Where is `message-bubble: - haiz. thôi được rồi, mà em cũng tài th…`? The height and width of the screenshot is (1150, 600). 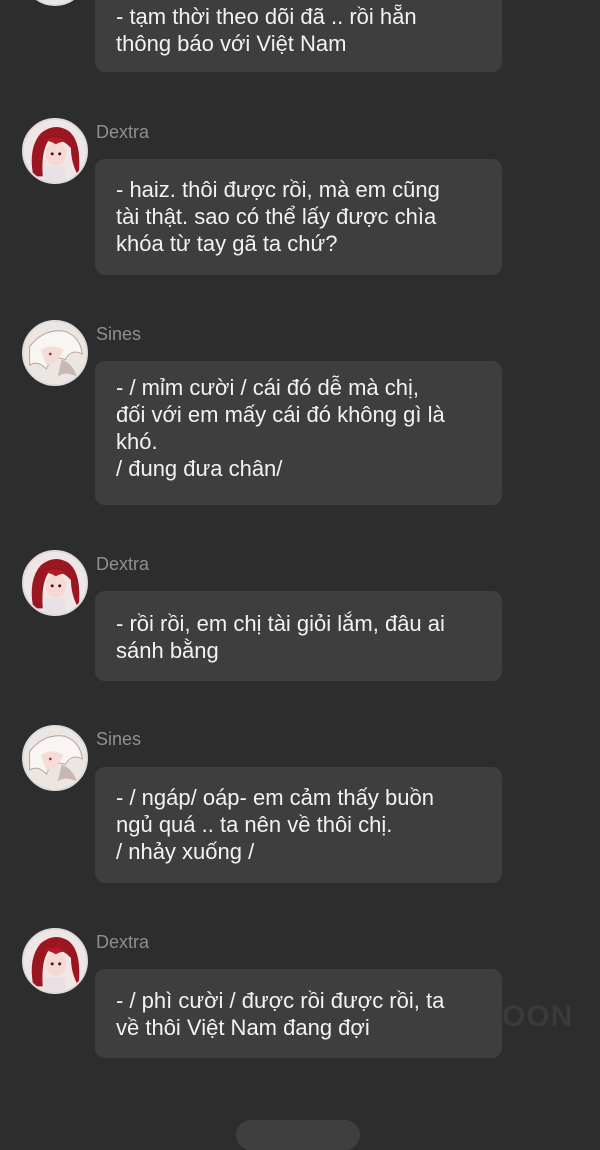
message-bubble: - haiz. thôi được rồi, mà em cũng tài th… is located at coordinates (298, 217).